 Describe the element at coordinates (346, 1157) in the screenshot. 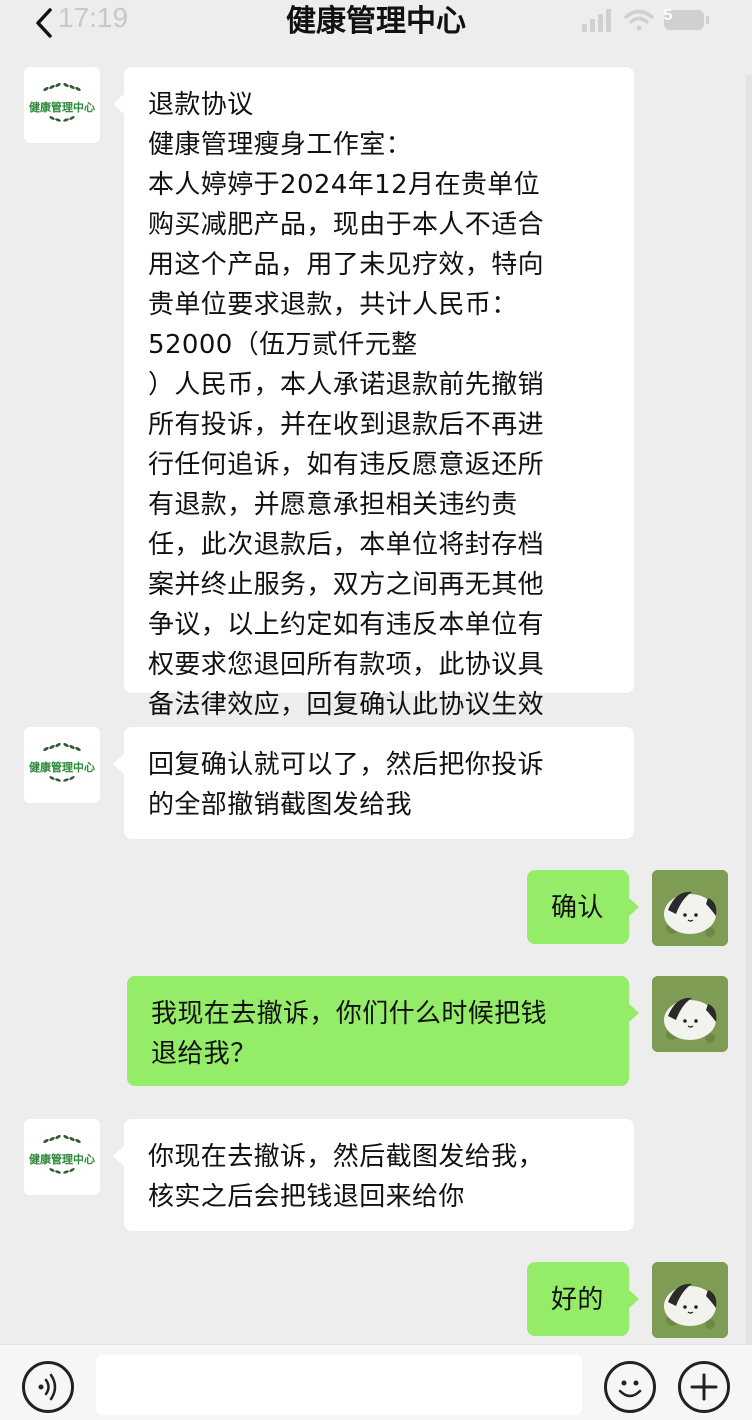

I see `message-line: 你现在去撤诉，然后截图发给我，` at that location.